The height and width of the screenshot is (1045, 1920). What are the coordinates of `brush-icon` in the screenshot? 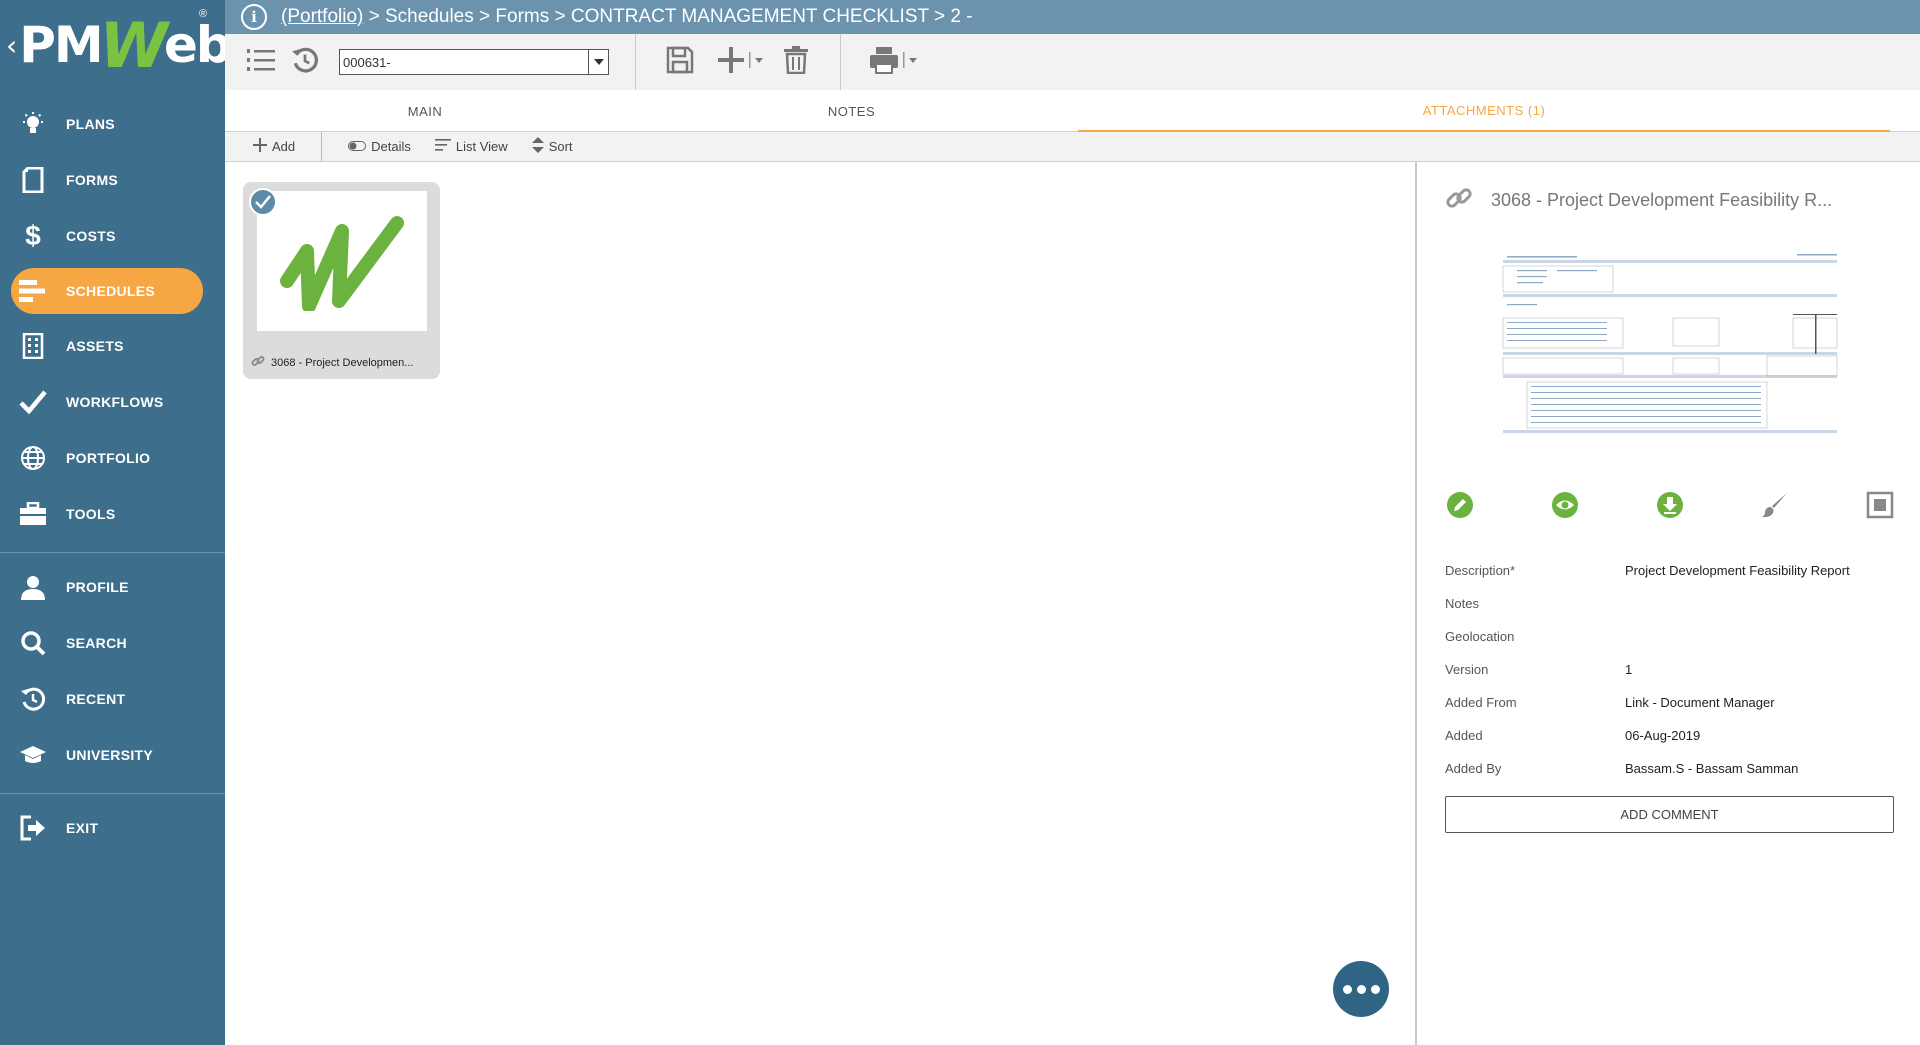 It's located at (1775, 507).